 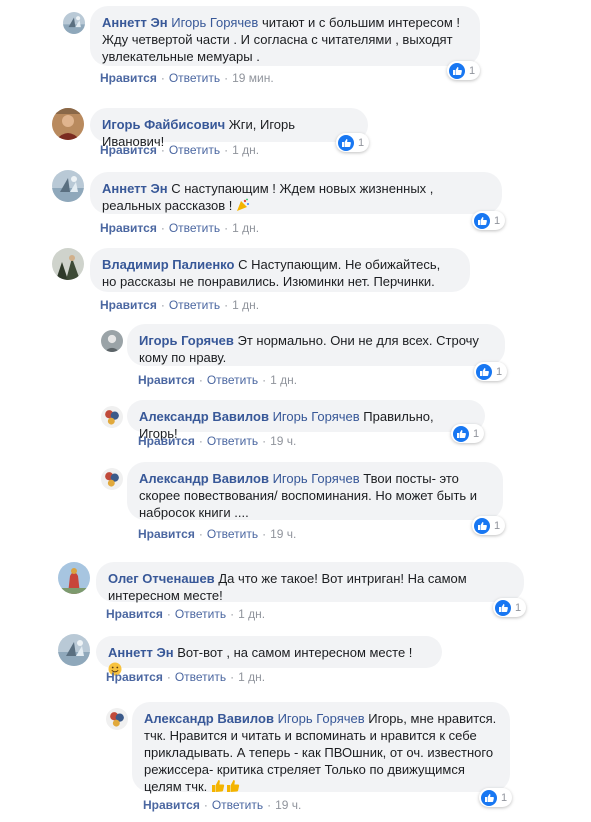 What do you see at coordinates (168, 264) in the screenshot?
I see `comment-author: Владимир Палиенко` at bounding box center [168, 264].